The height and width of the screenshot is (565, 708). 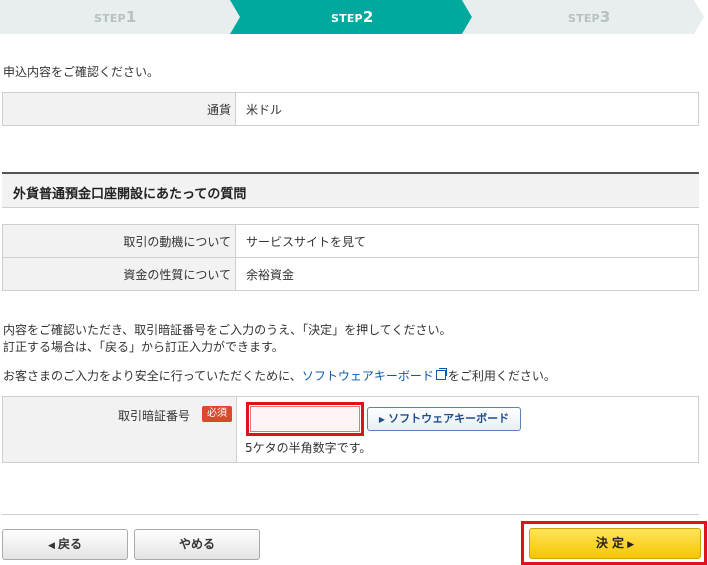 I want to click on cancel-button: やめる, so click(x=197, y=544).